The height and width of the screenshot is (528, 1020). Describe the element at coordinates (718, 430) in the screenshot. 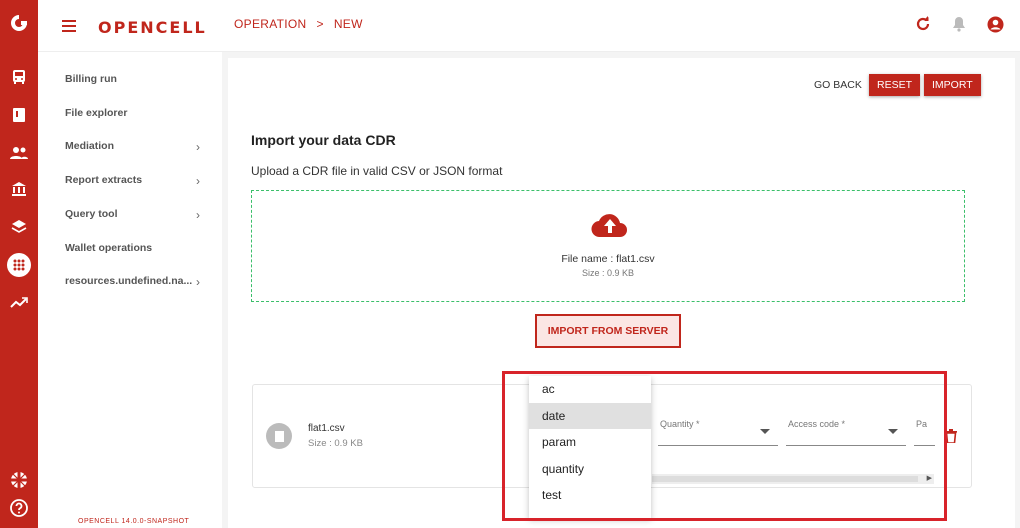

I see `quantity-select: Quantity *` at that location.